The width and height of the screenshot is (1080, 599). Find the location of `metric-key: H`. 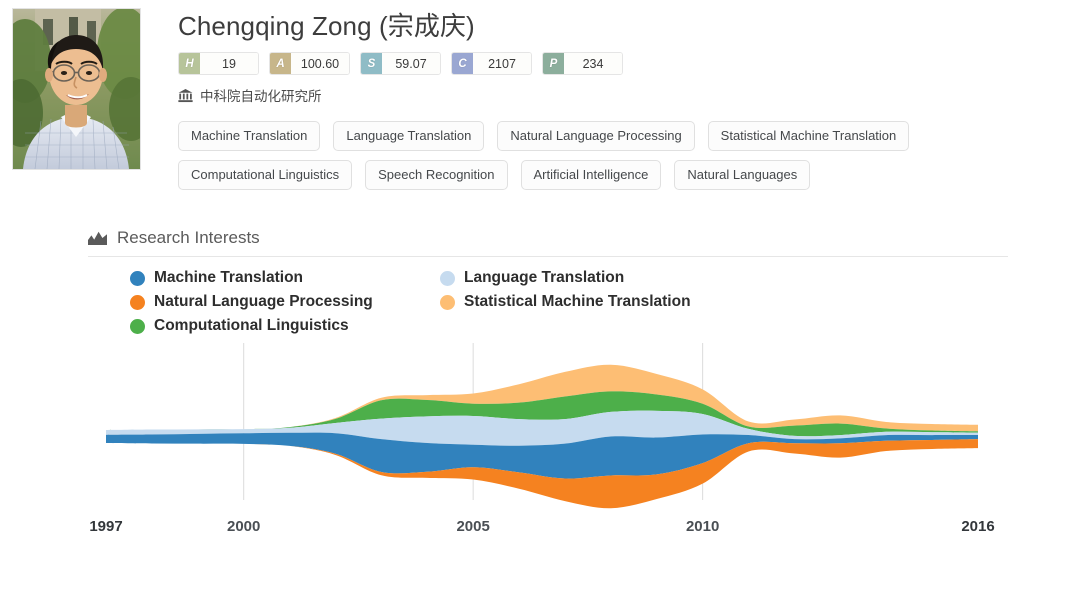

metric-key: H is located at coordinates (189, 63).